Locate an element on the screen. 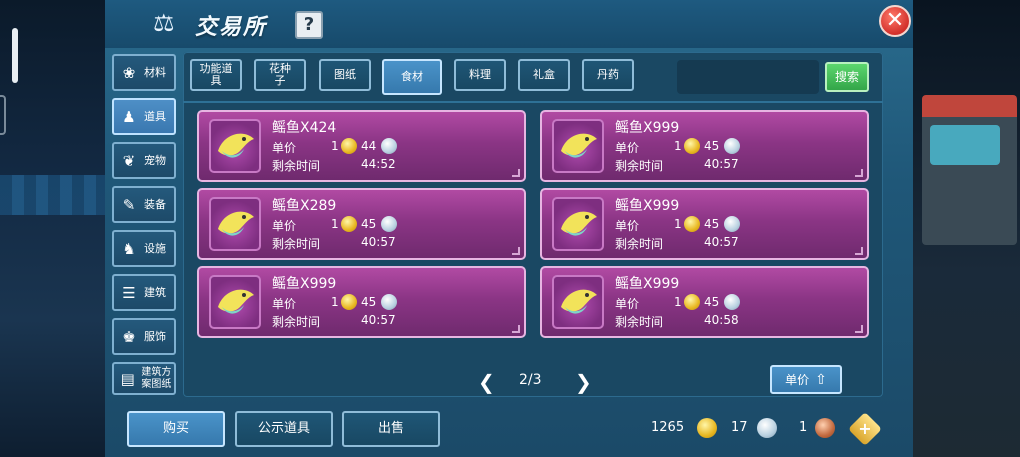 The image size is (1020, 457). category-materials: ❀ 材料 is located at coordinates (144, 72).